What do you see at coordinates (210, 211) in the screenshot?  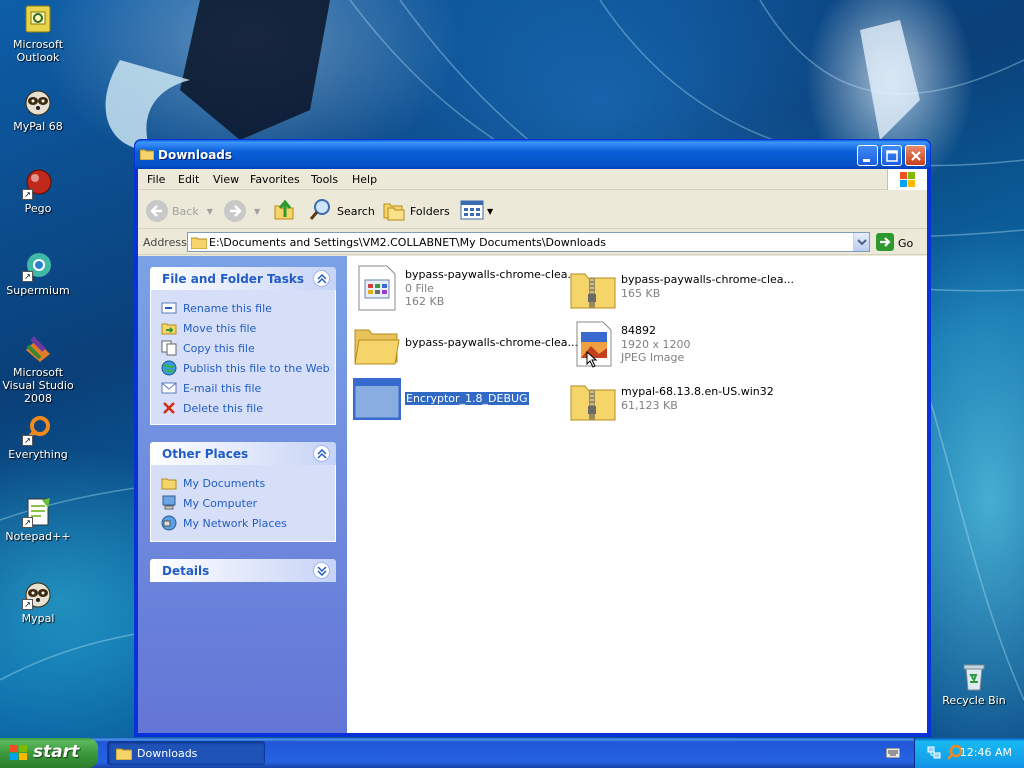 I see `back-dropdown-icon: ▼` at bounding box center [210, 211].